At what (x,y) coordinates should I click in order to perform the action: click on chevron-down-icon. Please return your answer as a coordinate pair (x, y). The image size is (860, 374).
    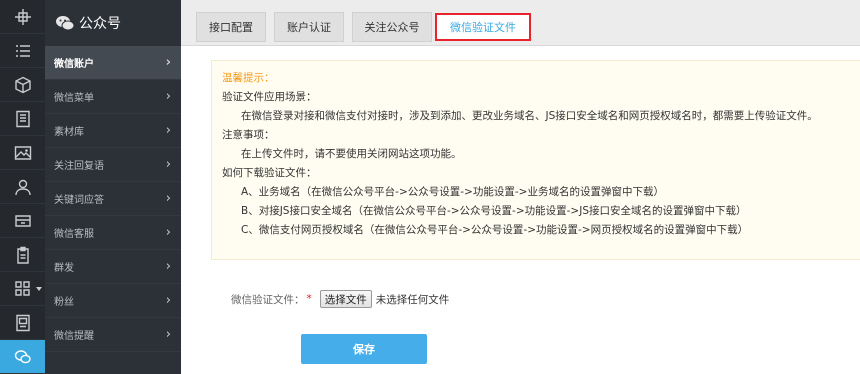
    Looking at the image, I should click on (39, 289).